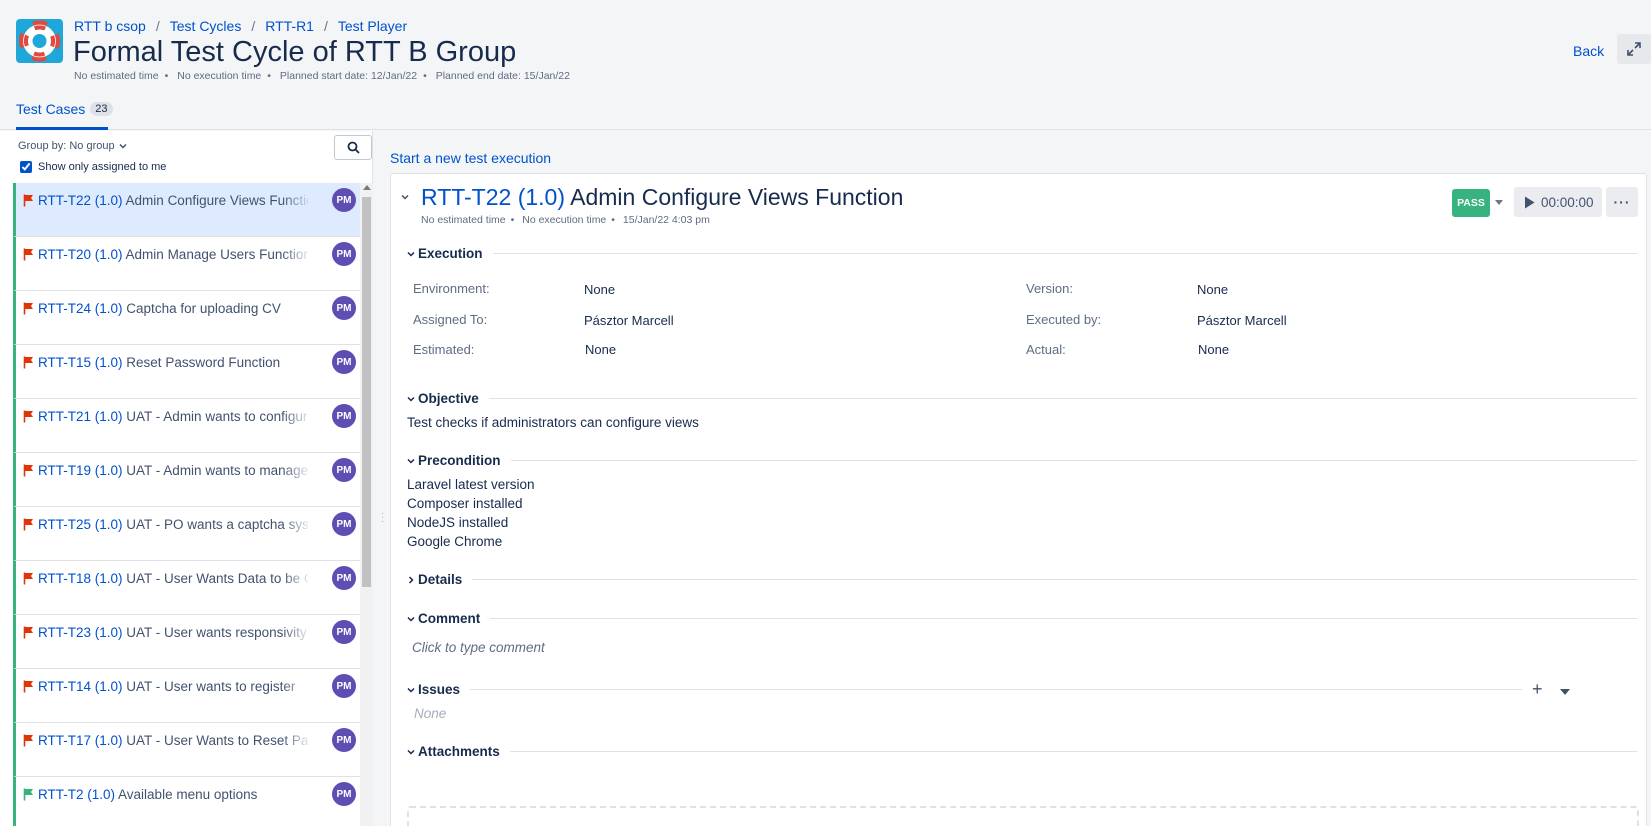 This screenshot has height=826, width=1651. What do you see at coordinates (465, 503) in the screenshot?
I see `precondition-line: Composer installed` at bounding box center [465, 503].